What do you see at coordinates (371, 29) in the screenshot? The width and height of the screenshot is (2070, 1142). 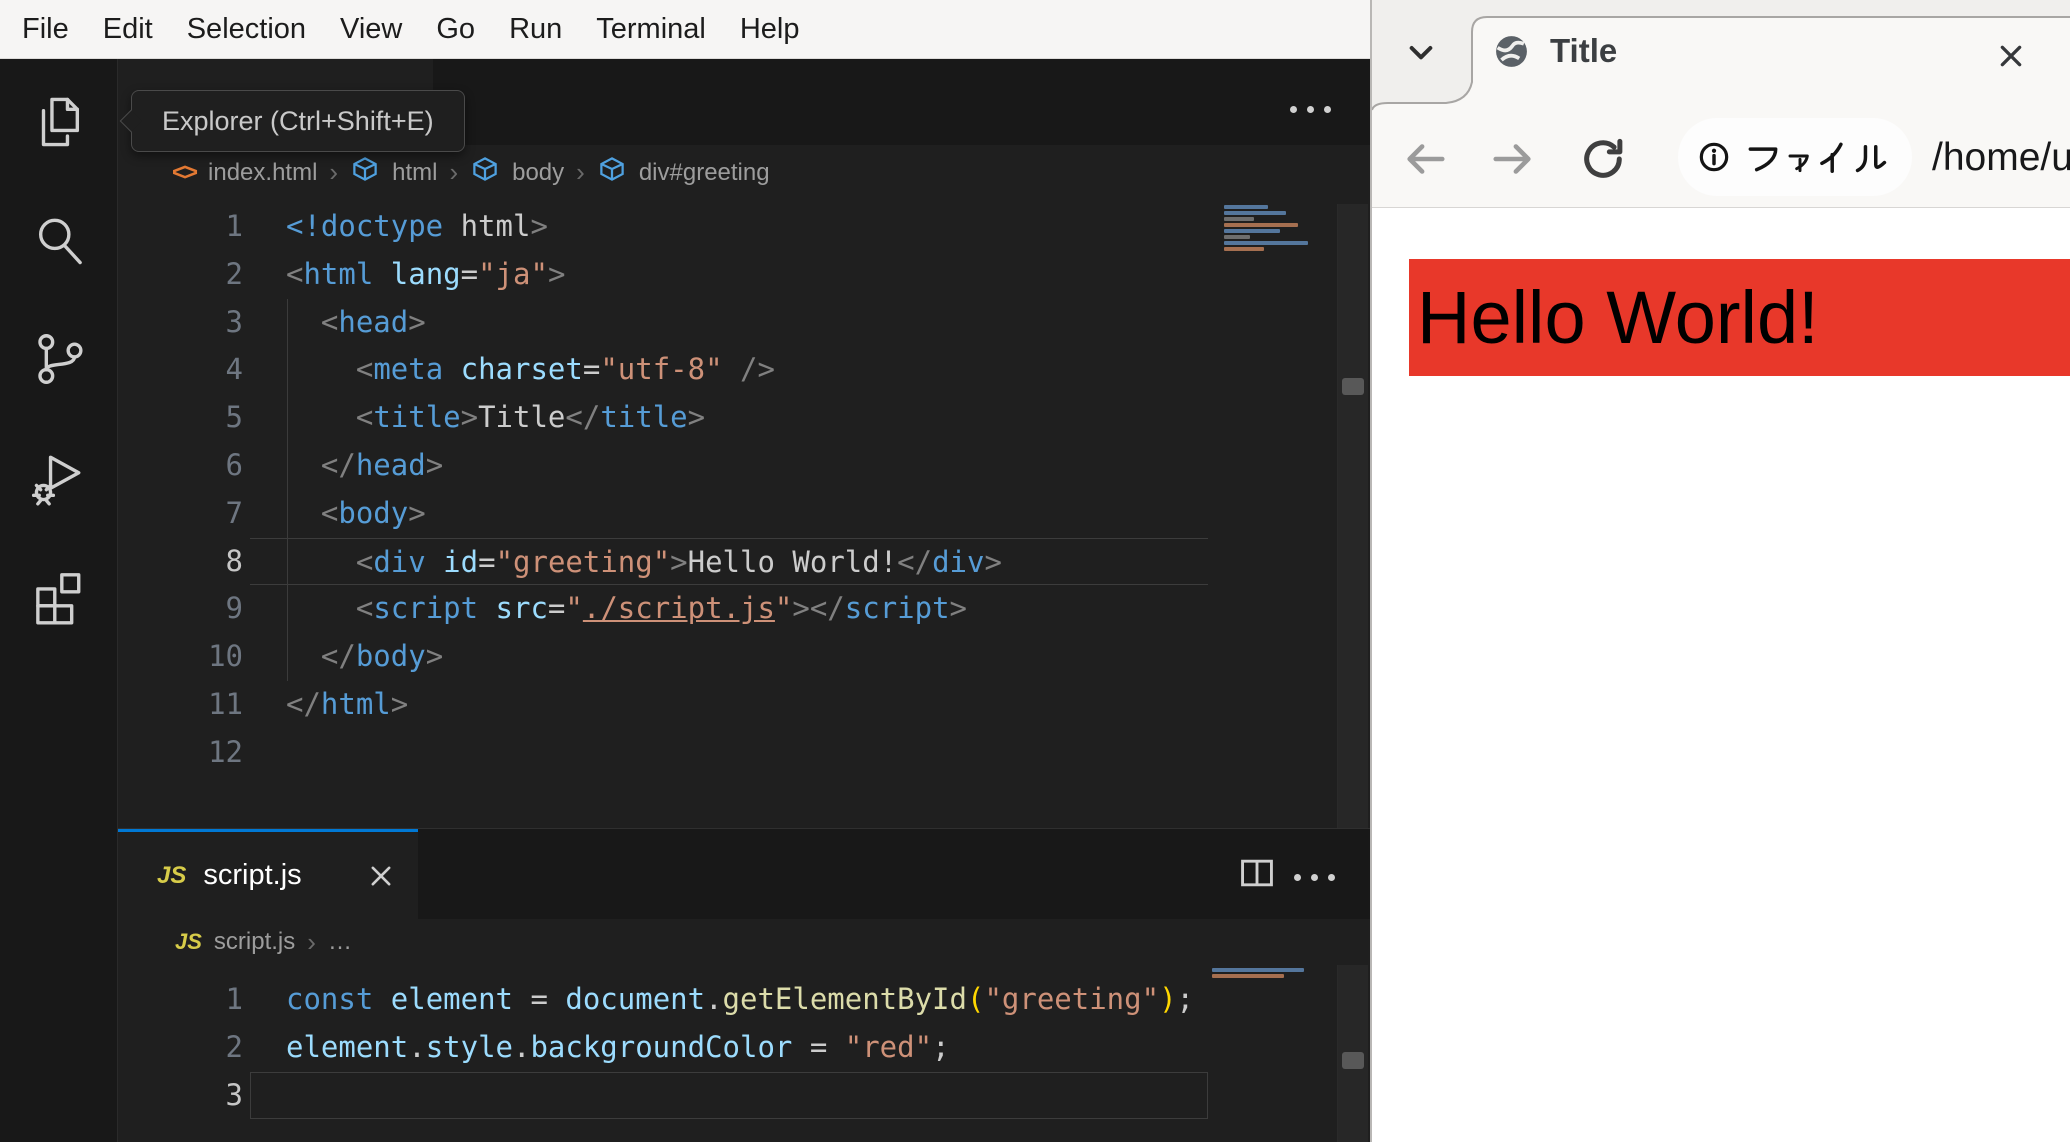 I see `menu-view: View` at bounding box center [371, 29].